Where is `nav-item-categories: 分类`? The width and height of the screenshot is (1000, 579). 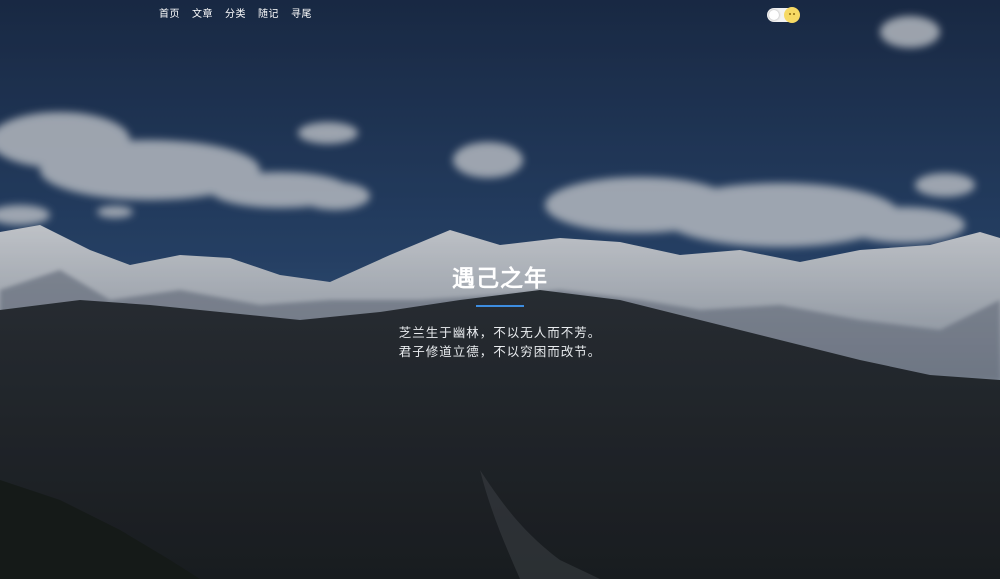
nav-item-categories: 分类 is located at coordinates (235, 15).